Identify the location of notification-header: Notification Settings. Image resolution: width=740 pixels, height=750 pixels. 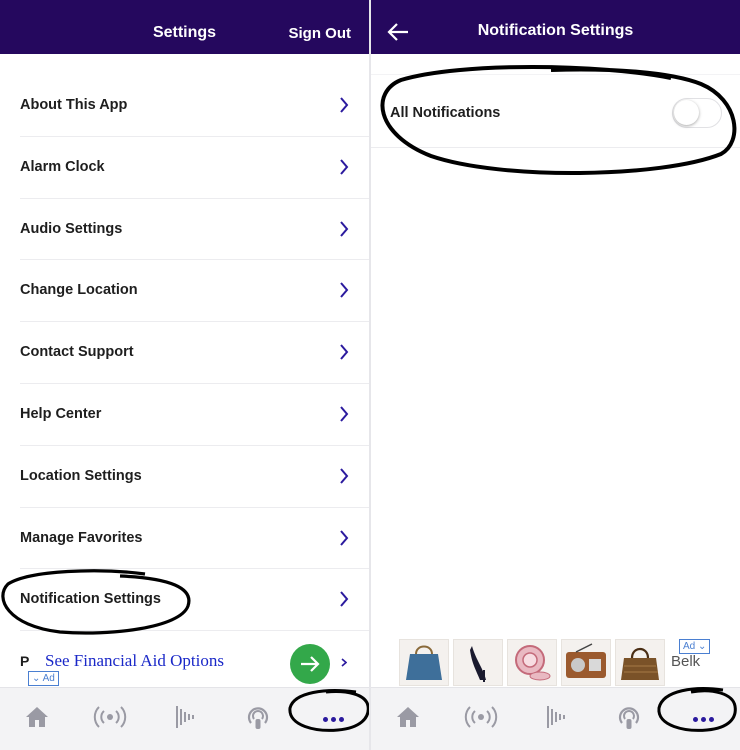
(555, 27).